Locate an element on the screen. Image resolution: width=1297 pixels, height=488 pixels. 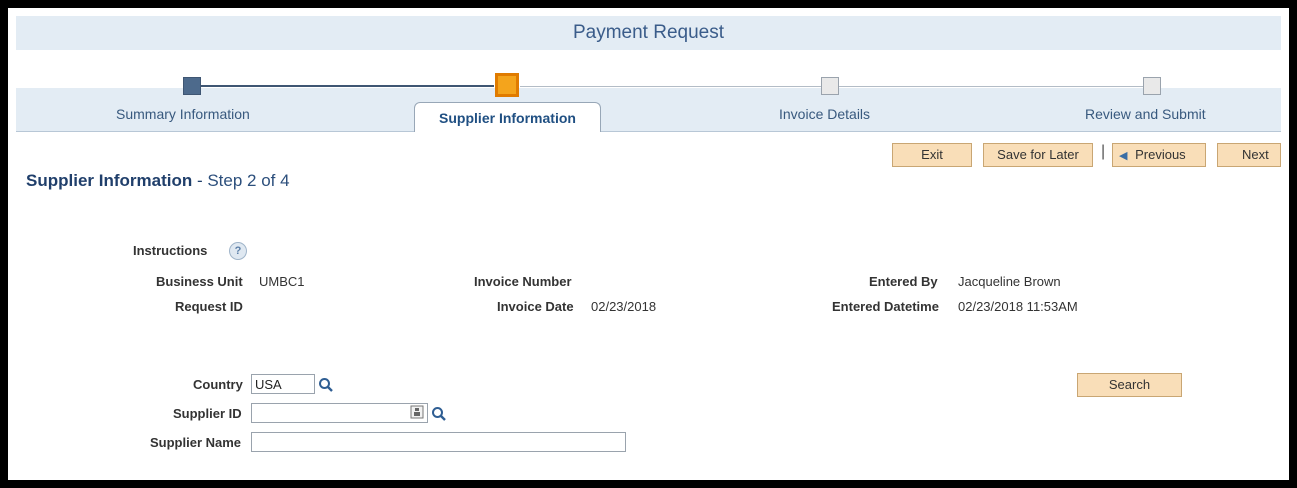
supplier-id-label: Supplier ID is located at coordinates (207, 413).